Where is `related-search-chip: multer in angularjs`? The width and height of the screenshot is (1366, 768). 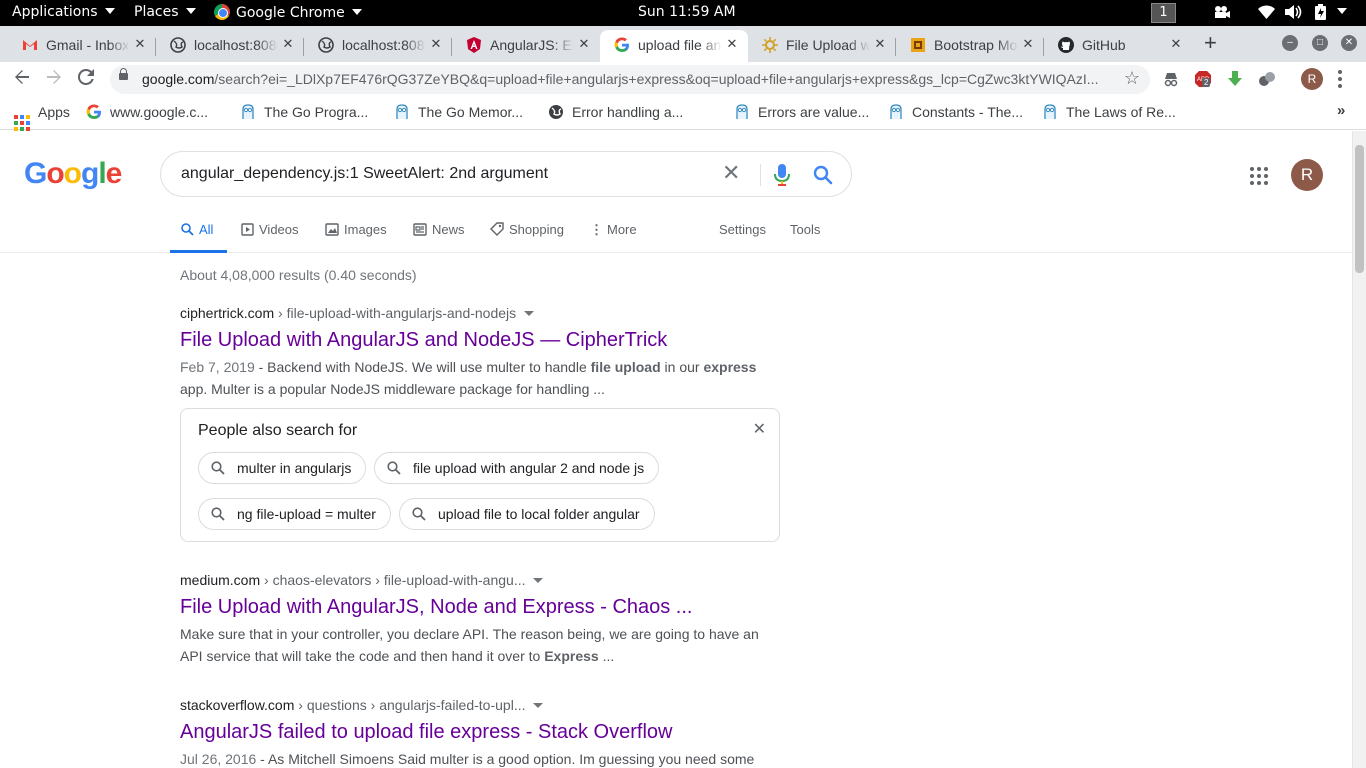
related-search-chip: multer in angularjs is located at coordinates (282, 468).